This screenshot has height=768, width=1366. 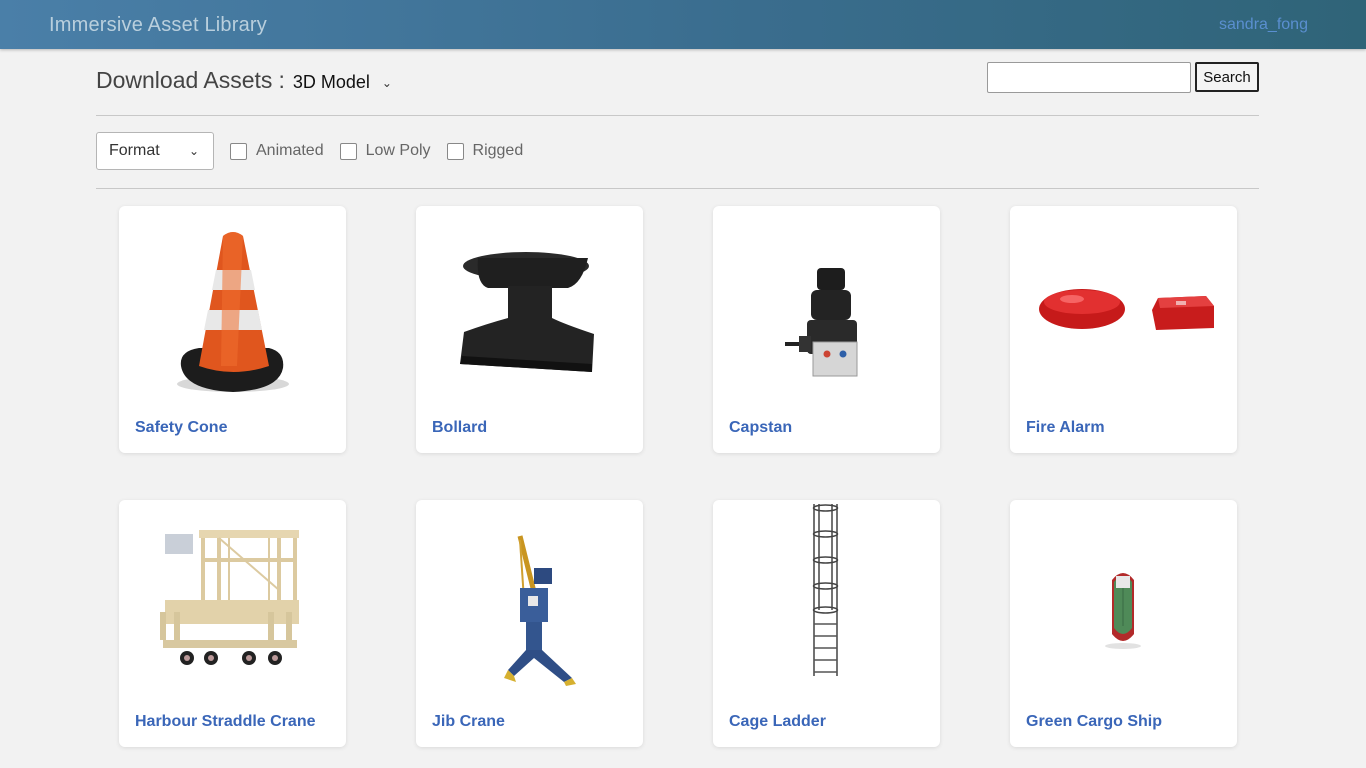 I want to click on rigged-checkbox, so click(x=455, y=151).